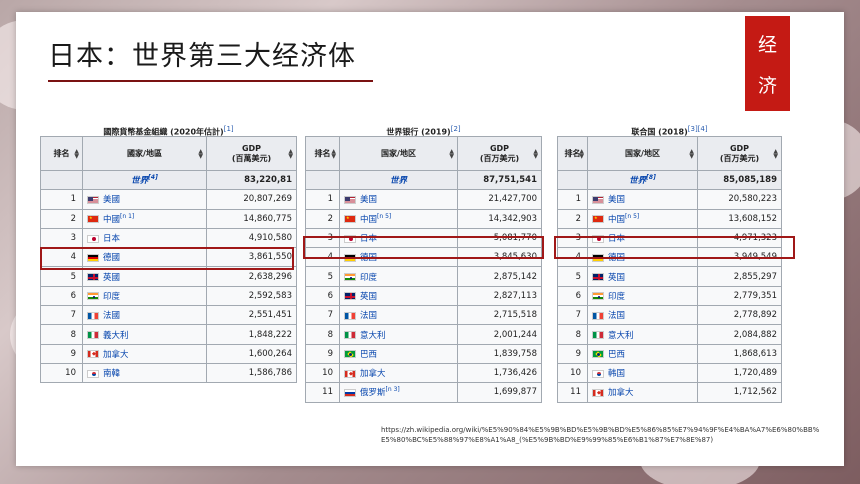 The image size is (860, 484). What do you see at coordinates (350, 219) in the screenshot?
I see `cn-flag-icon: ★` at bounding box center [350, 219].